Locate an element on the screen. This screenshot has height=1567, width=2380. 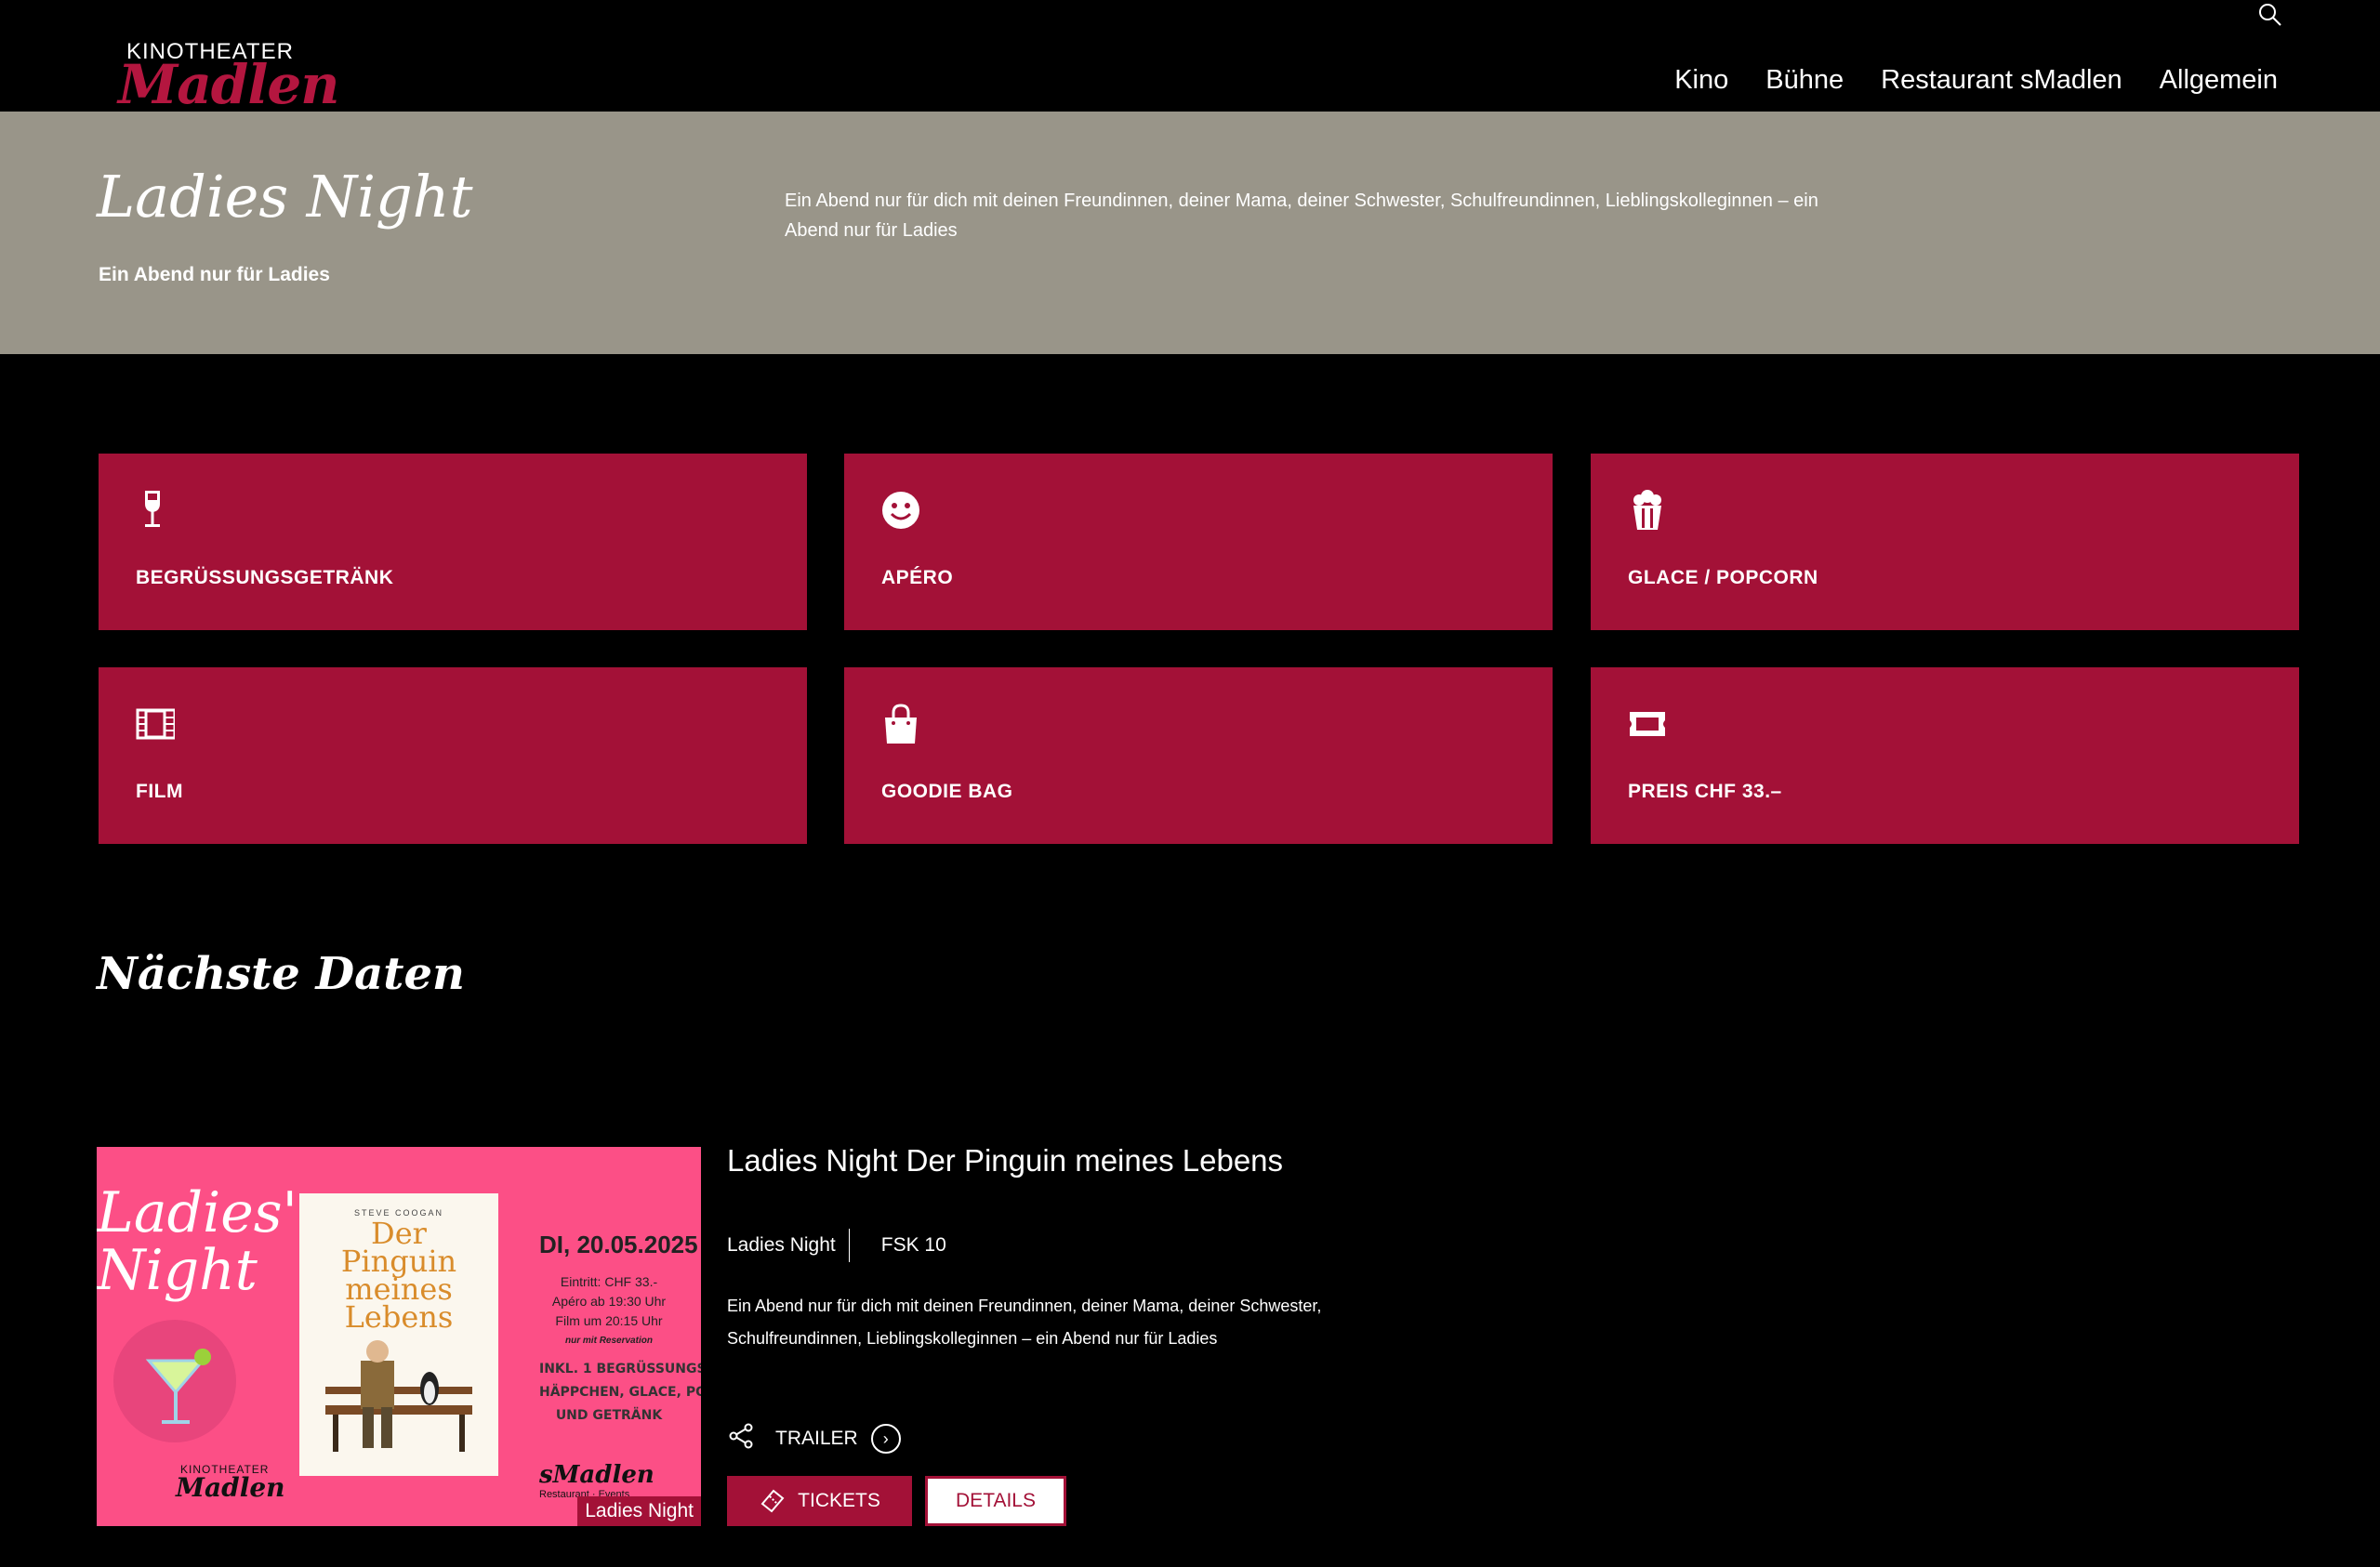
poster-include-line: INKL. 1 BEGRÜSSUNGSGETRÄNK is located at coordinates (620, 1369).